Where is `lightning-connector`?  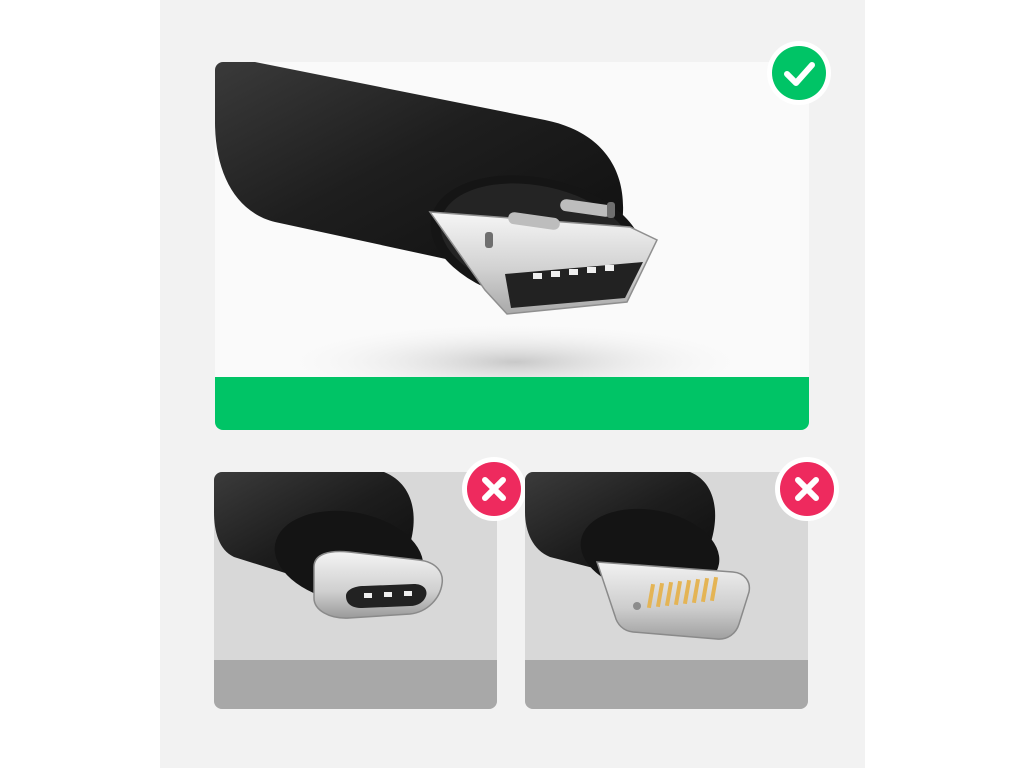 lightning-connector is located at coordinates (666, 590).